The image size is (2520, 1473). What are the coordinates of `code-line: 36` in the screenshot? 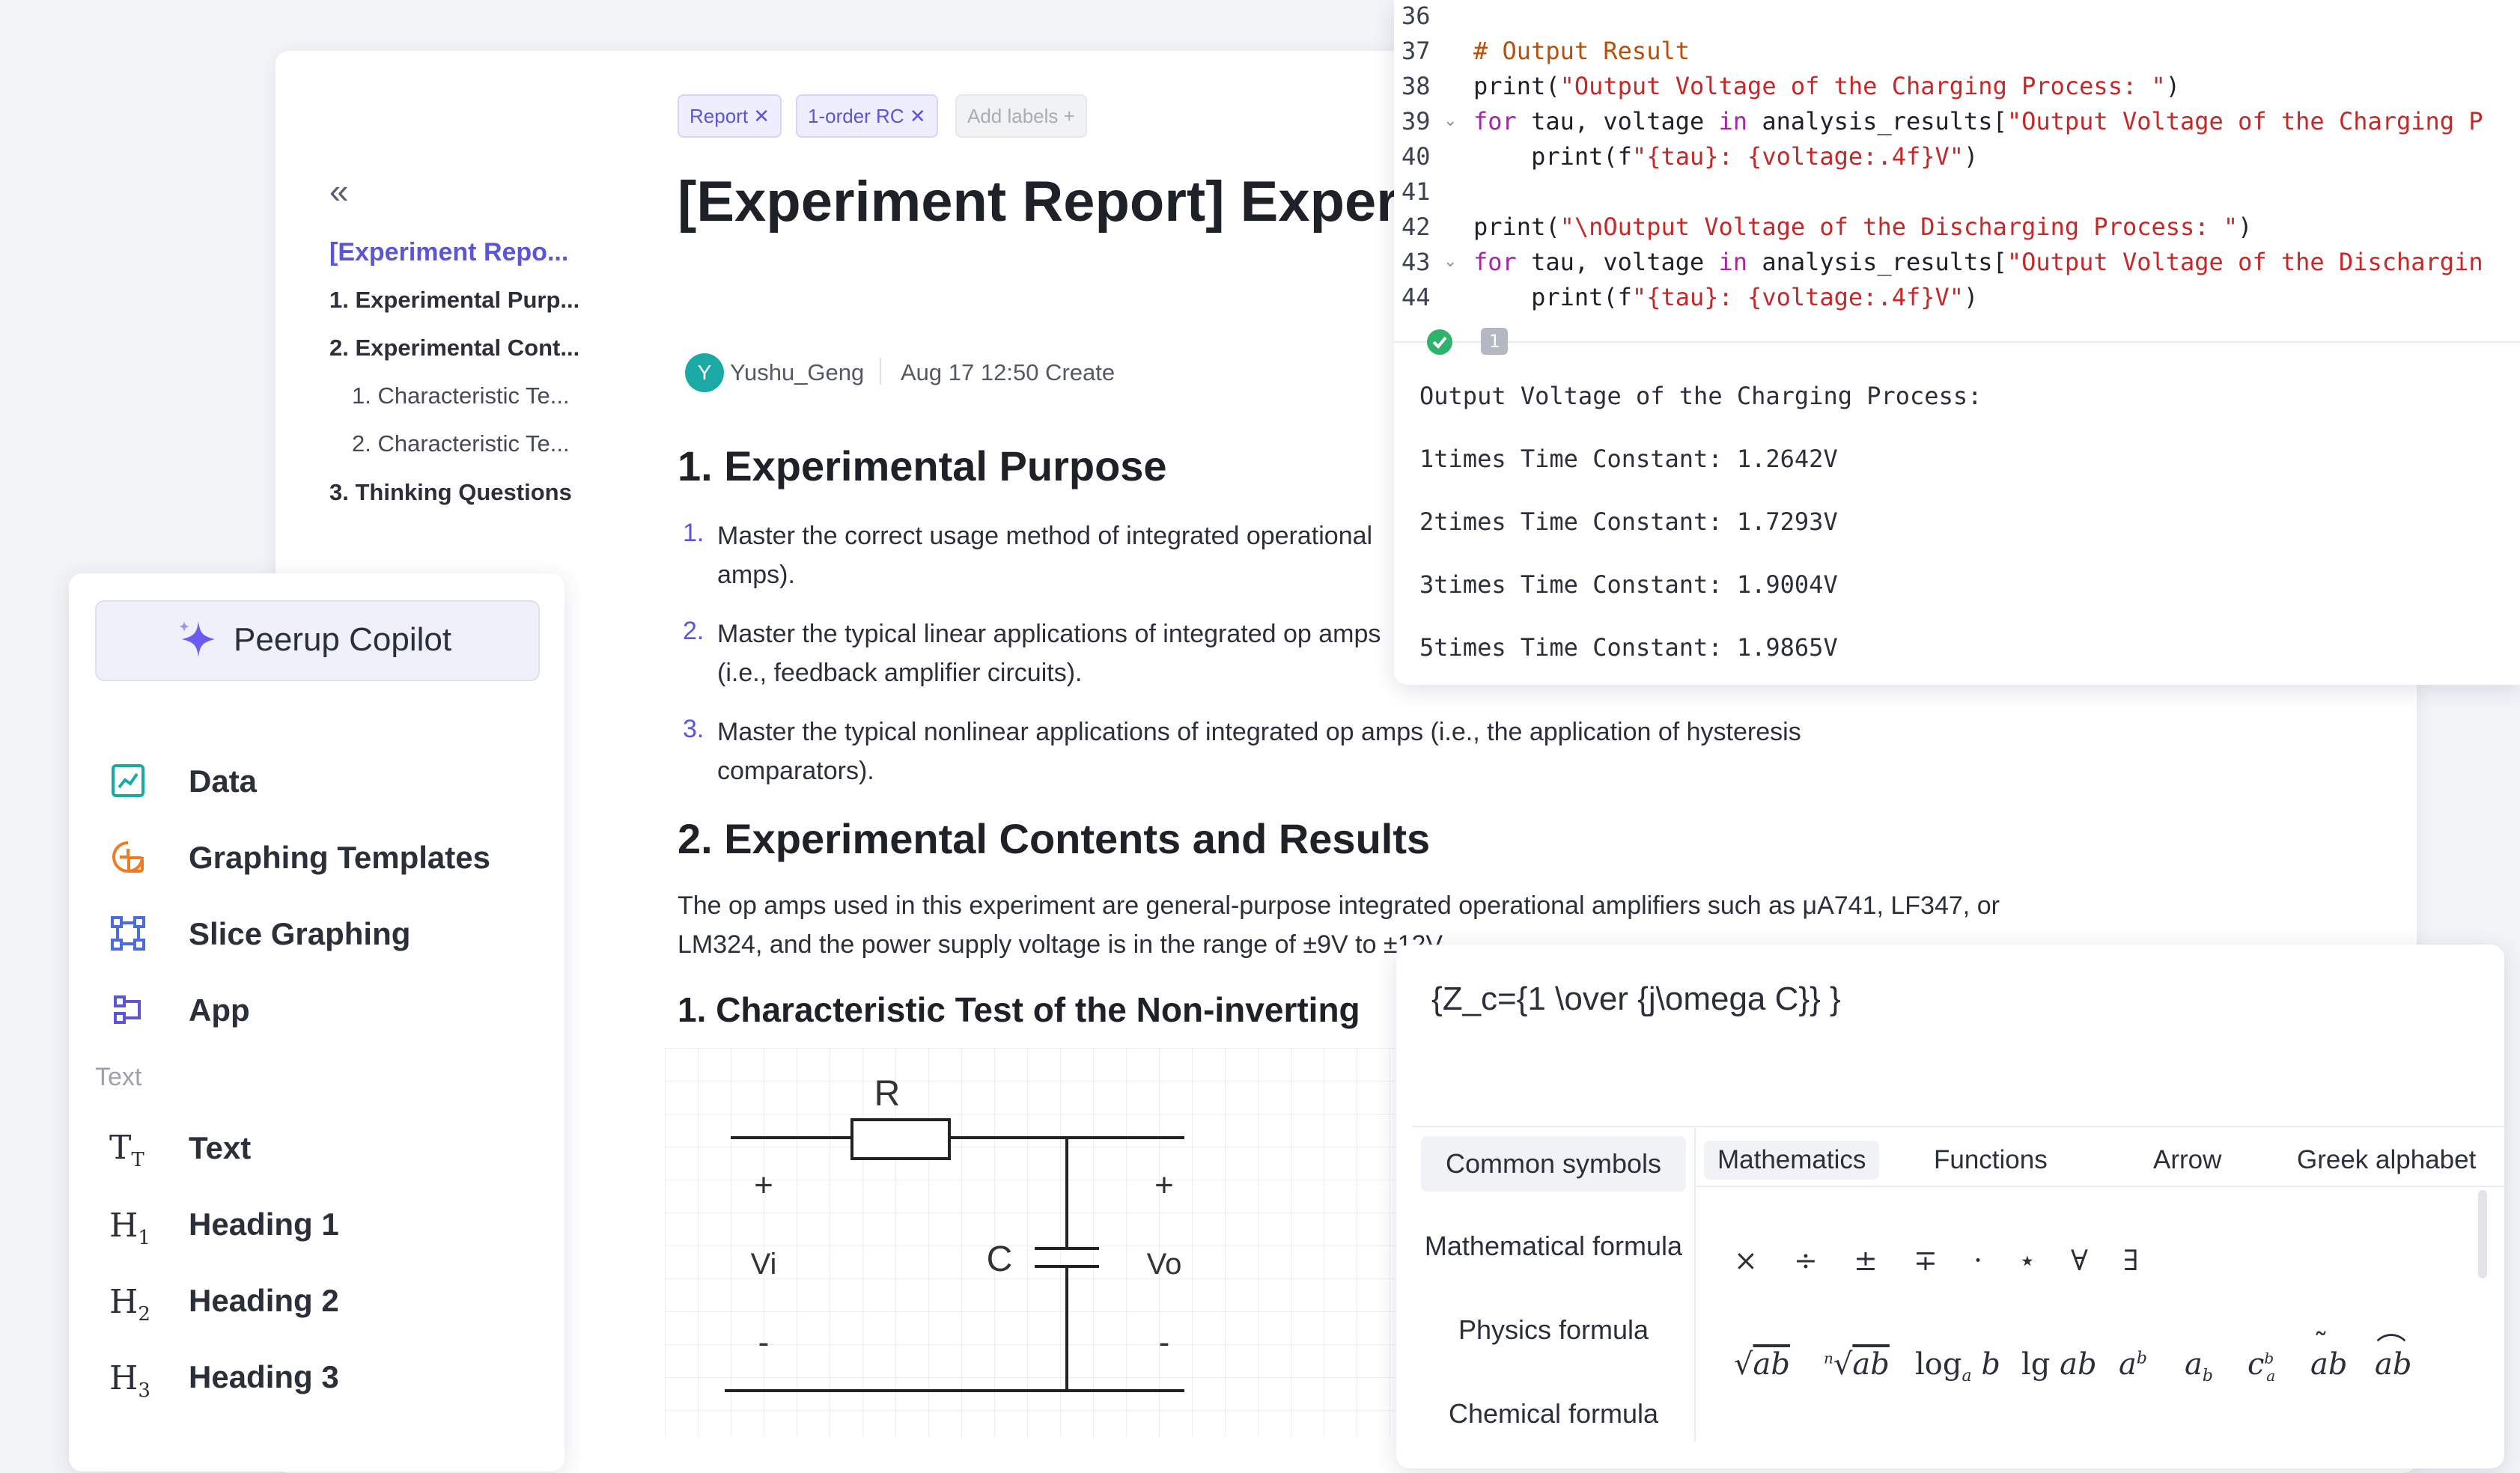 It's located at (1437, 18).